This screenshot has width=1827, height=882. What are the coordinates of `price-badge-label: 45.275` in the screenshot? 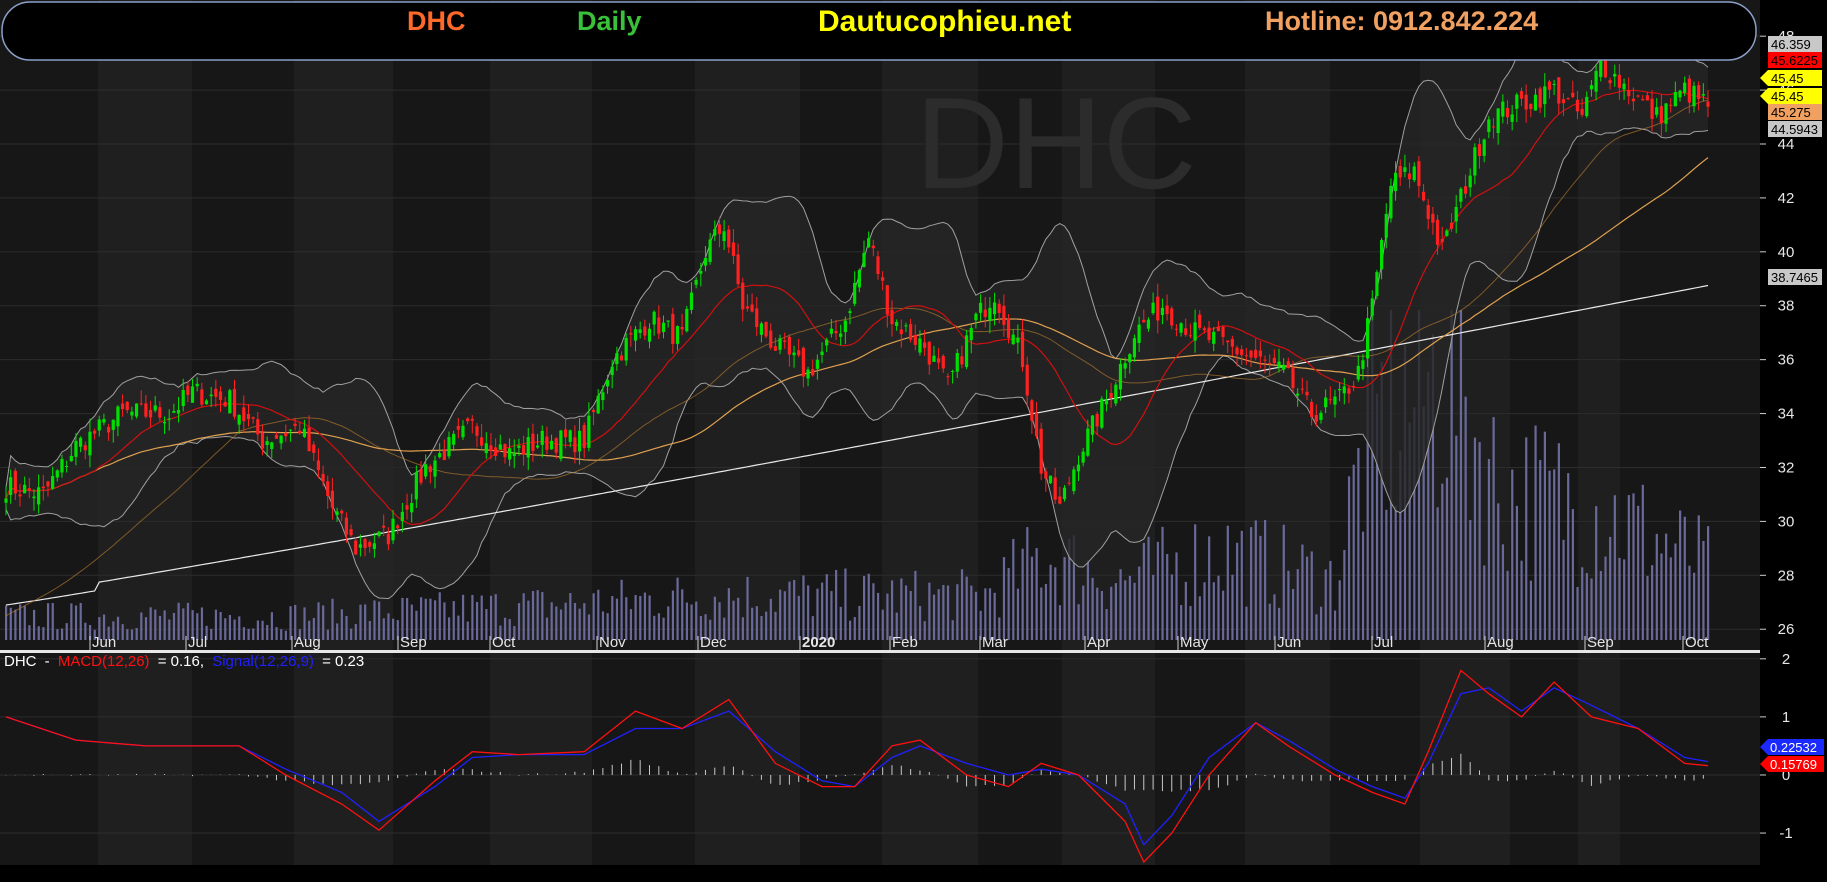 It's located at (1791, 112).